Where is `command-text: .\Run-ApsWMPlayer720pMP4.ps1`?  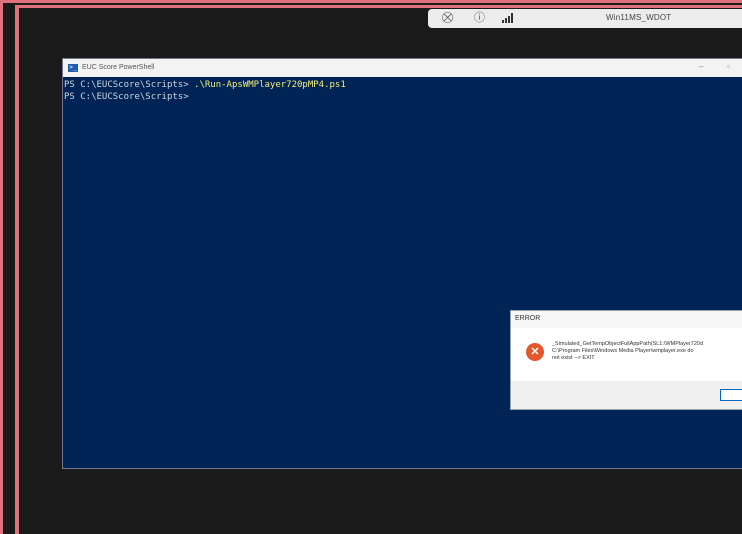
command-text: .\Run-ApsWMPlayer720pMP4.ps1 is located at coordinates (270, 85).